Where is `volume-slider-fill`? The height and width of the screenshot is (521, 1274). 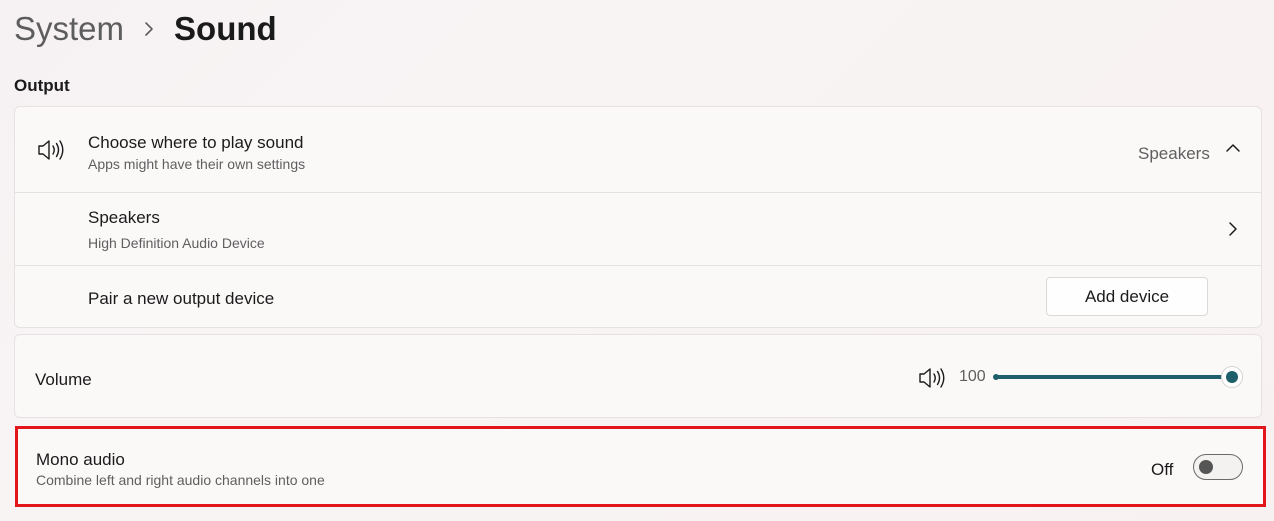
volume-slider-fill is located at coordinates (1113, 377).